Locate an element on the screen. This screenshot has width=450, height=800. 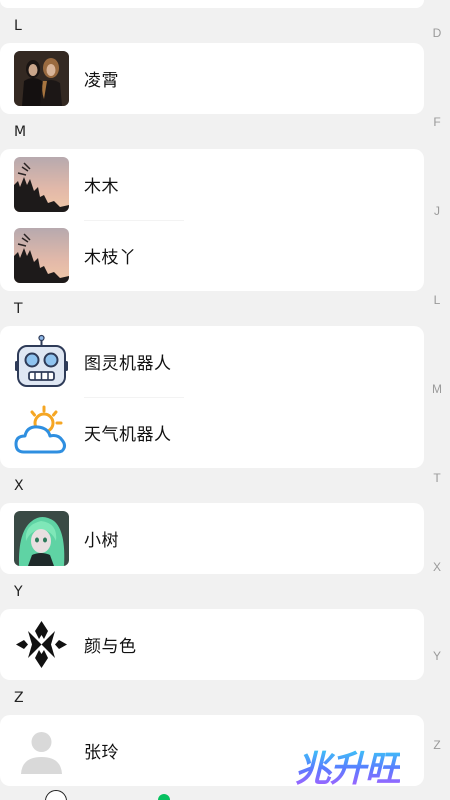
section-y: 颜与色 is located at coordinates (212, 644).